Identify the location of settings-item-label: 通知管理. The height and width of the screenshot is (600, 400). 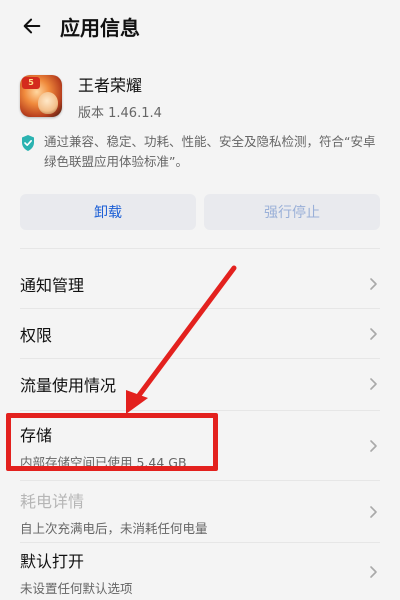
(52, 285).